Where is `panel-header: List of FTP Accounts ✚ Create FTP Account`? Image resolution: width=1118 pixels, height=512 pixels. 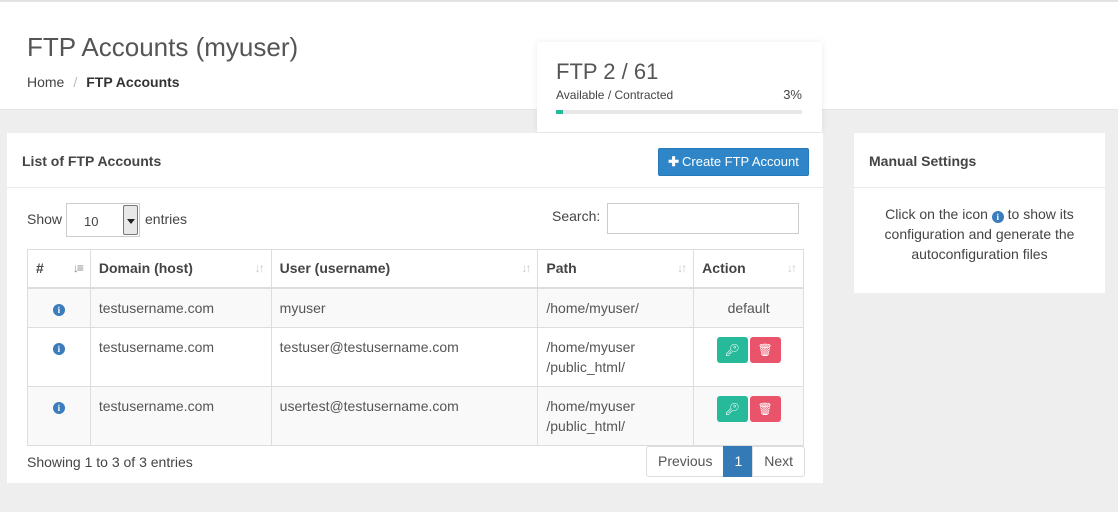
panel-header: List of FTP Accounts ✚ Create FTP Account is located at coordinates (415, 160).